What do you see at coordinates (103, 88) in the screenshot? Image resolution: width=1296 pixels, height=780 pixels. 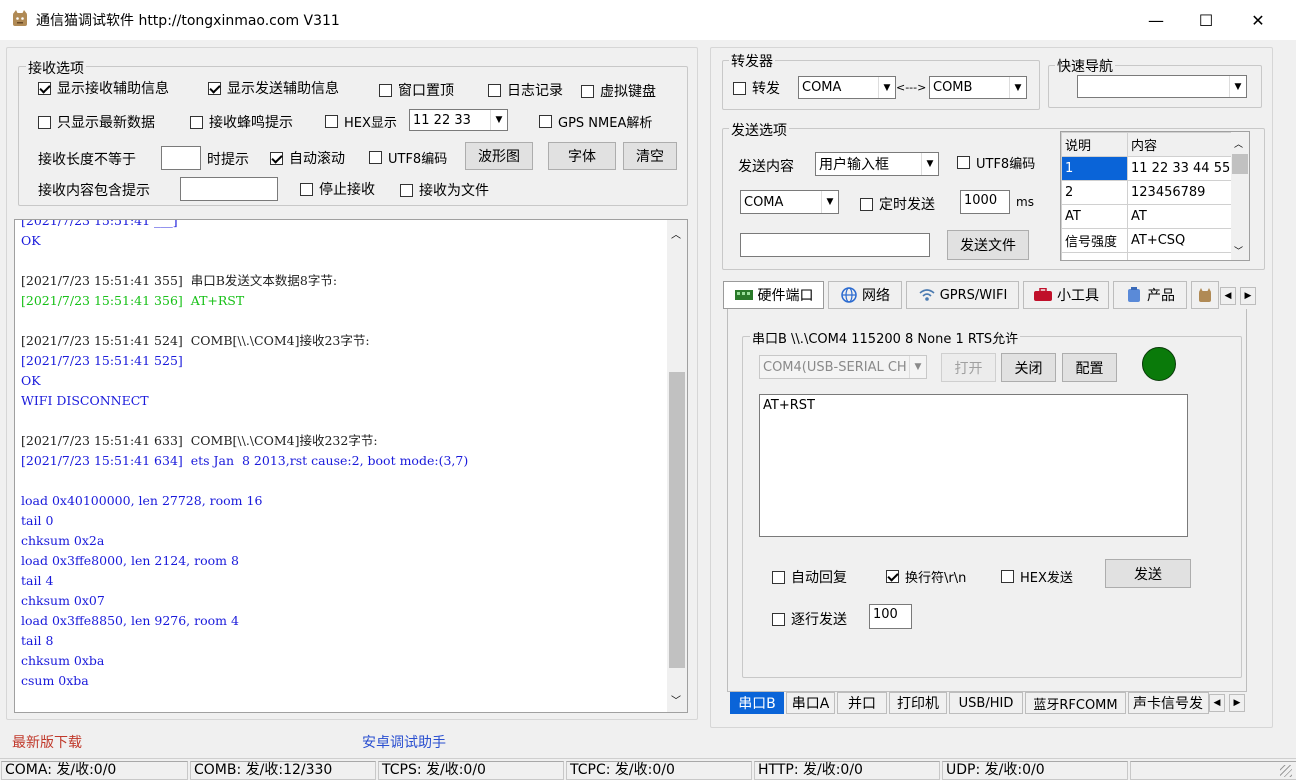 I see `show-recv-aux-checkbox: 显示接收辅助信息` at bounding box center [103, 88].